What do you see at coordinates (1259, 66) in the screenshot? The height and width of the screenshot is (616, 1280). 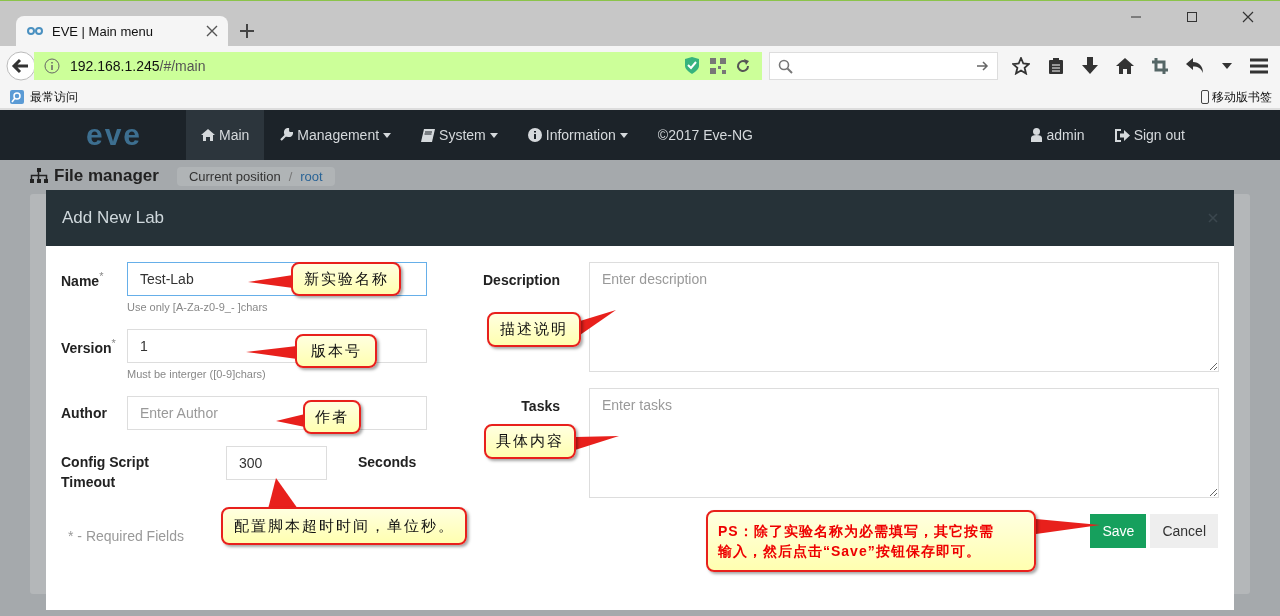 I see `menu-icon` at bounding box center [1259, 66].